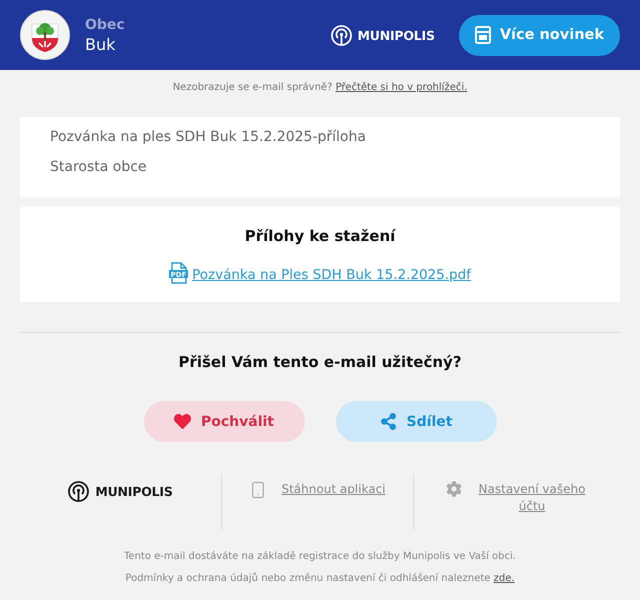  I want to click on attachments-title: Přílohy ke stažení, so click(320, 236).